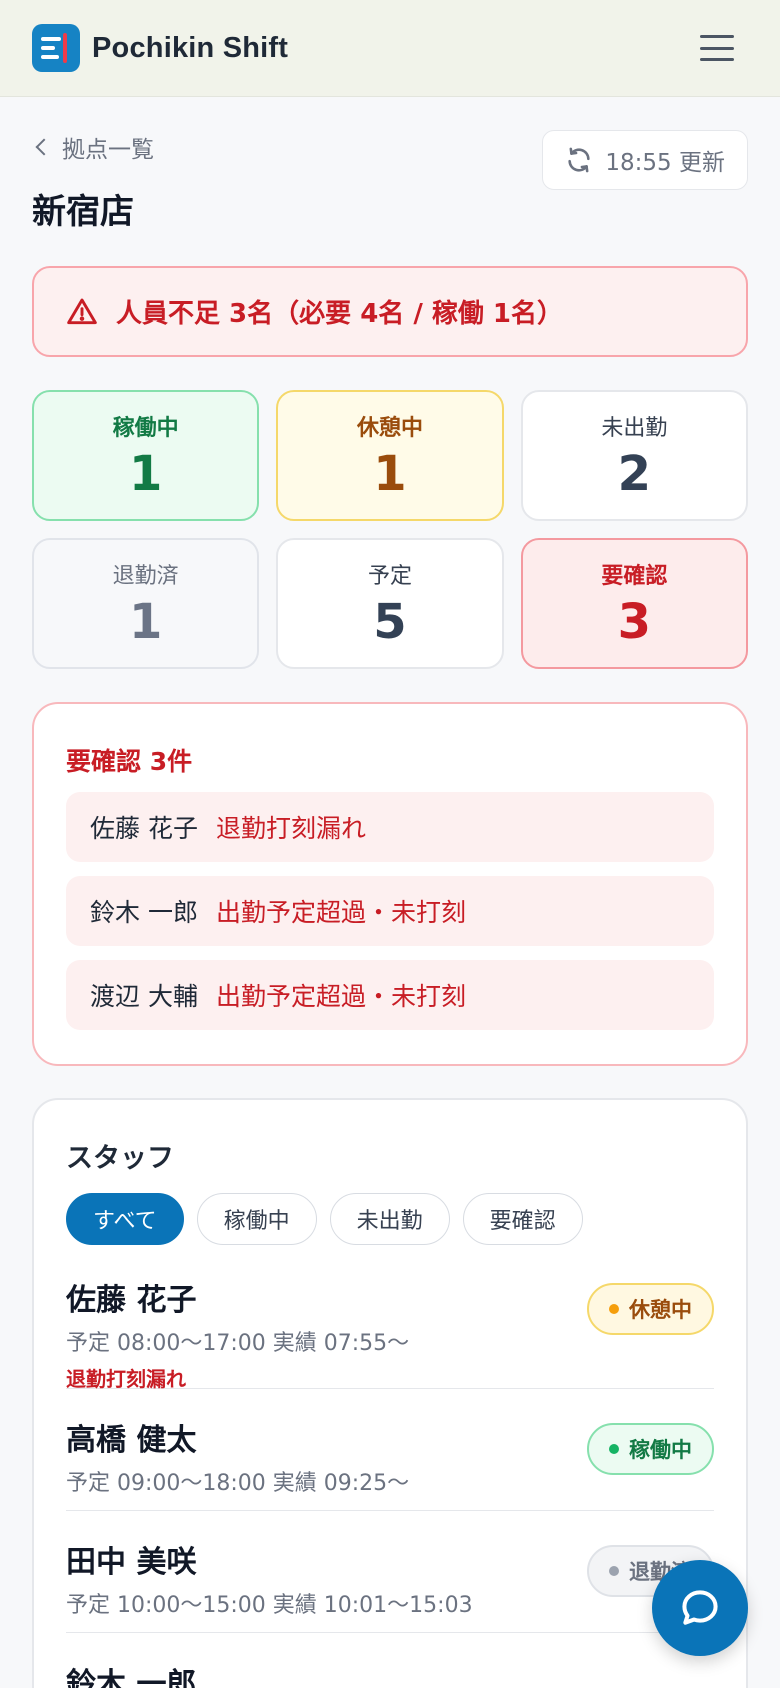  I want to click on stat-card-break: 休憩中 1, so click(390, 455).